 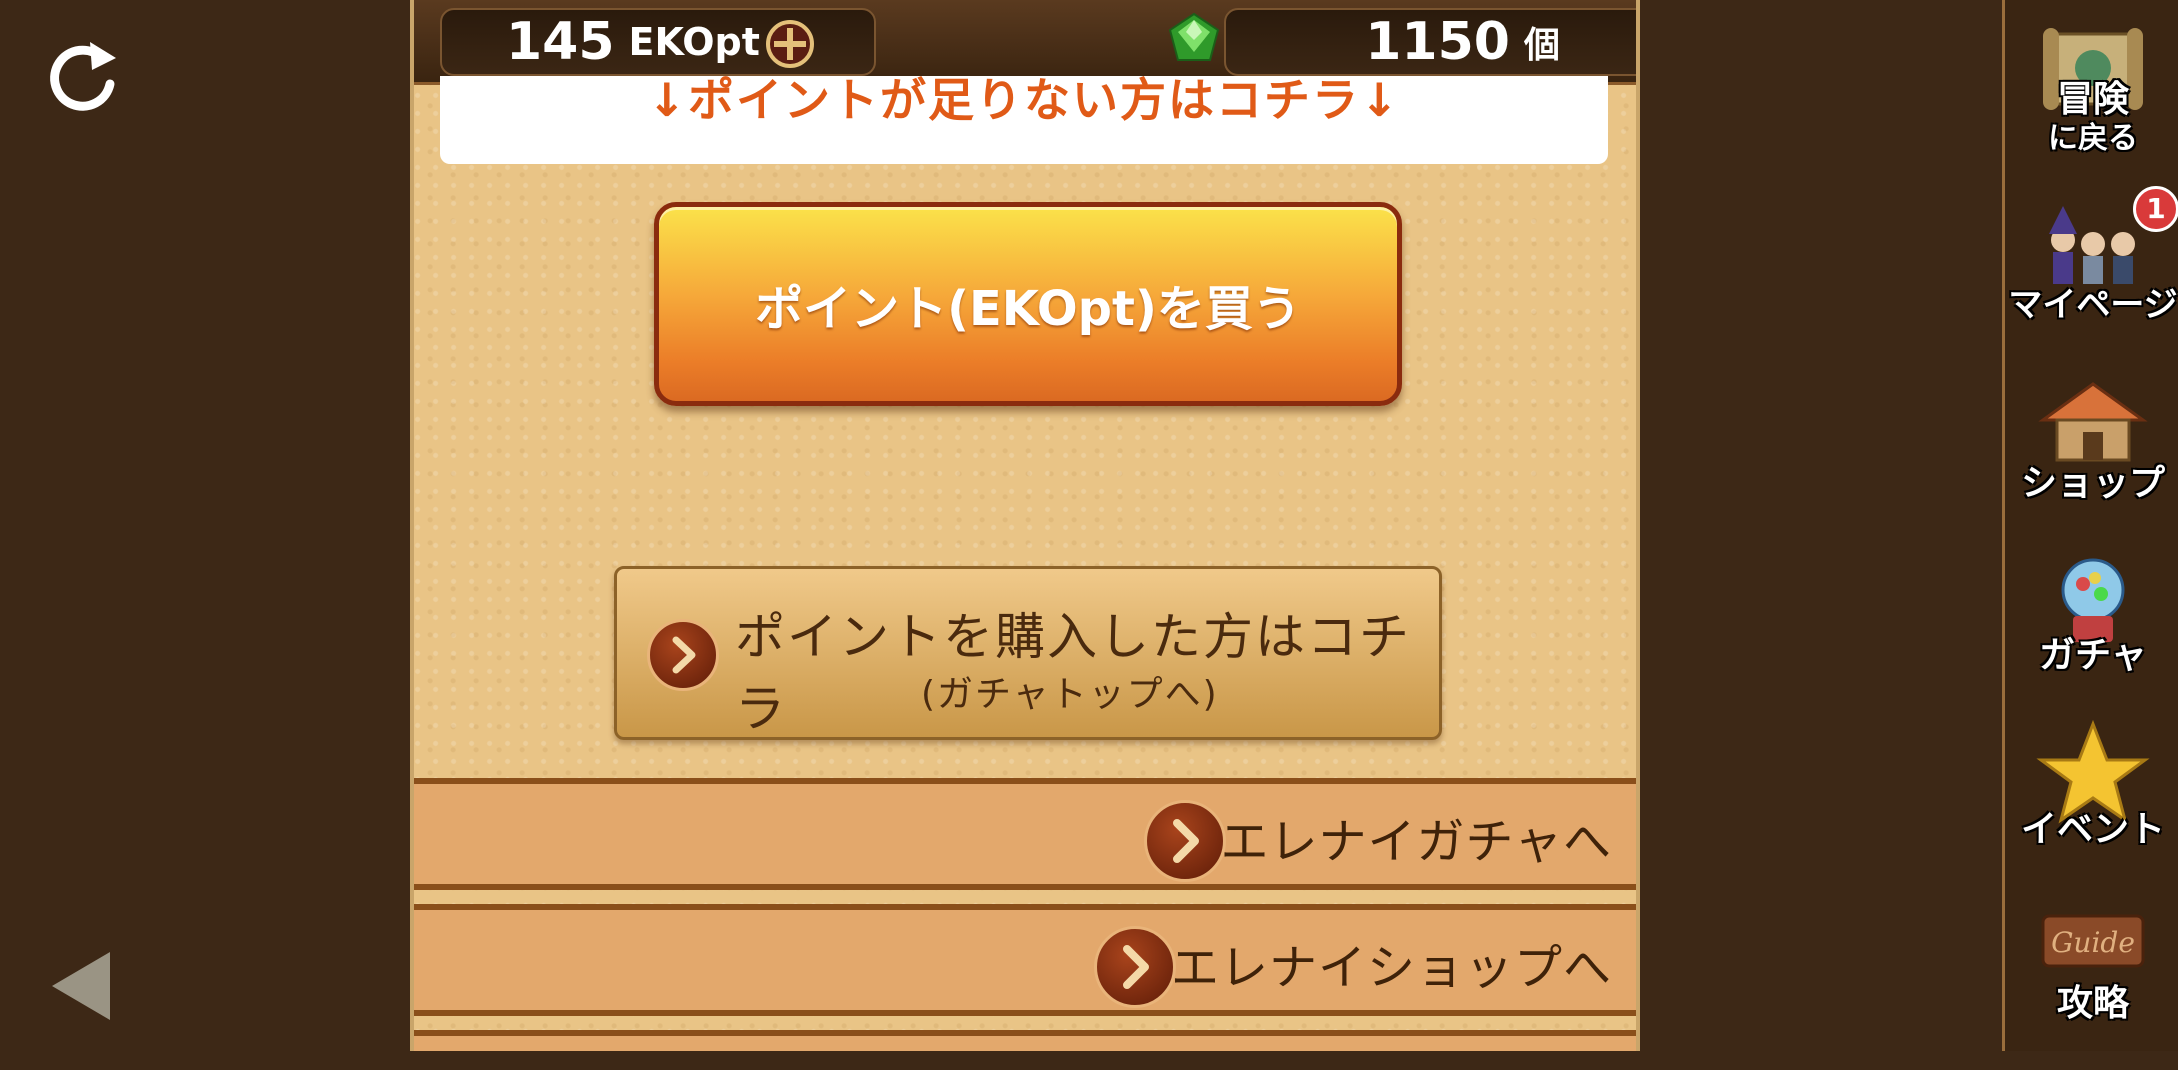 I want to click on purchased-button-sublabel: (ガチャトップへ), so click(x=1070, y=694).